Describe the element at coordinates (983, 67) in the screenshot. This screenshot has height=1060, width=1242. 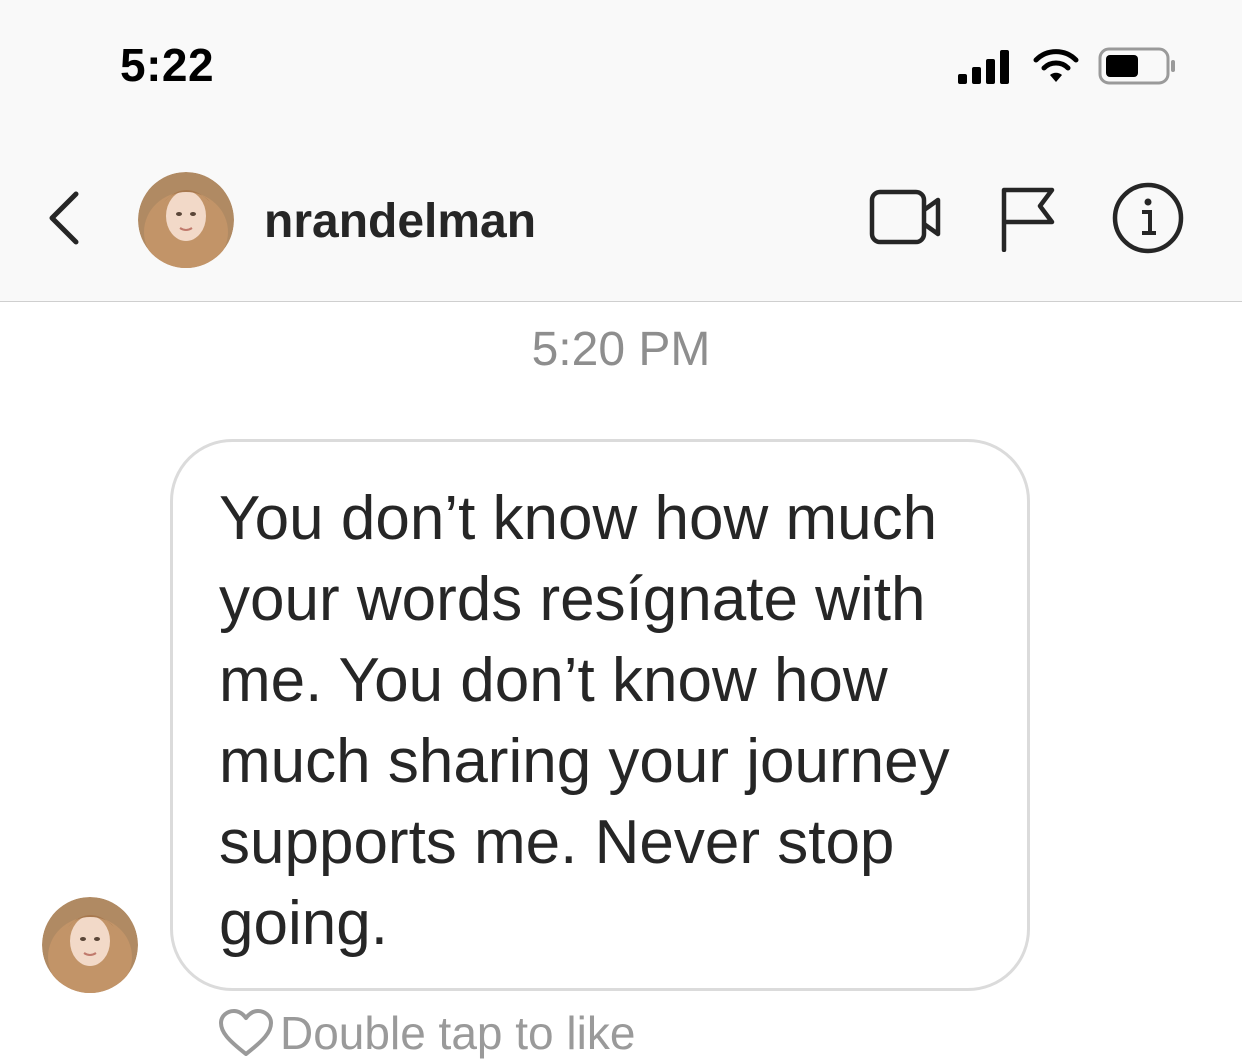
I see `cellular-signal-icon` at that location.